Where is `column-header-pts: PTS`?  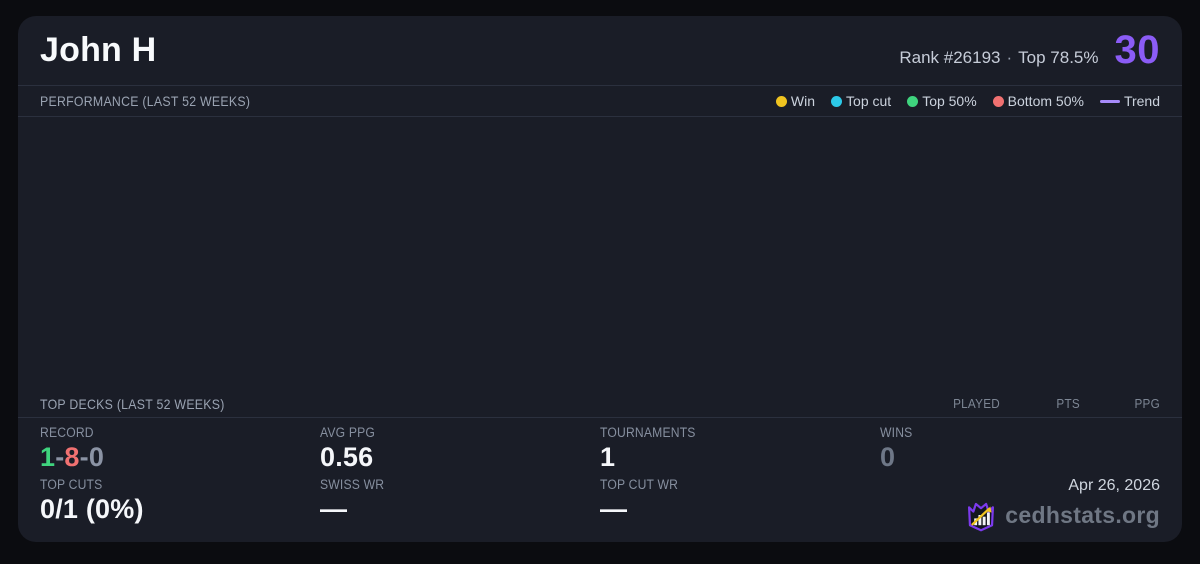
column-header-pts: PTS is located at coordinates (1068, 404).